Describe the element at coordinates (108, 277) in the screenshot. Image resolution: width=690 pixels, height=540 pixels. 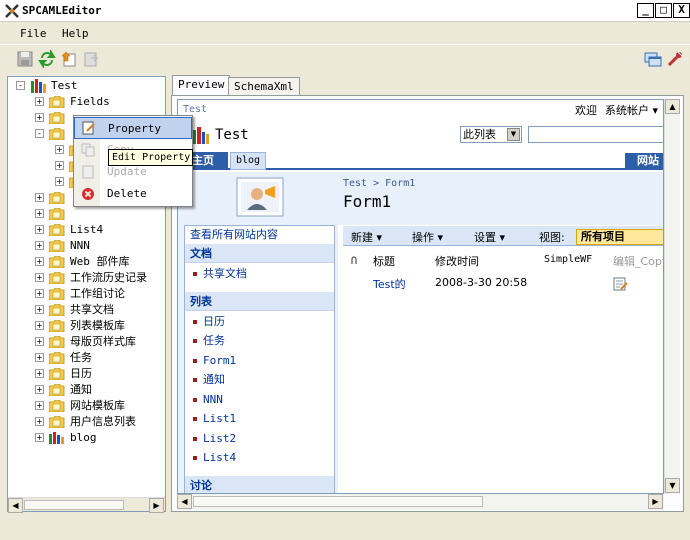
I see `tree-item-label: 工作流历史记录` at that location.